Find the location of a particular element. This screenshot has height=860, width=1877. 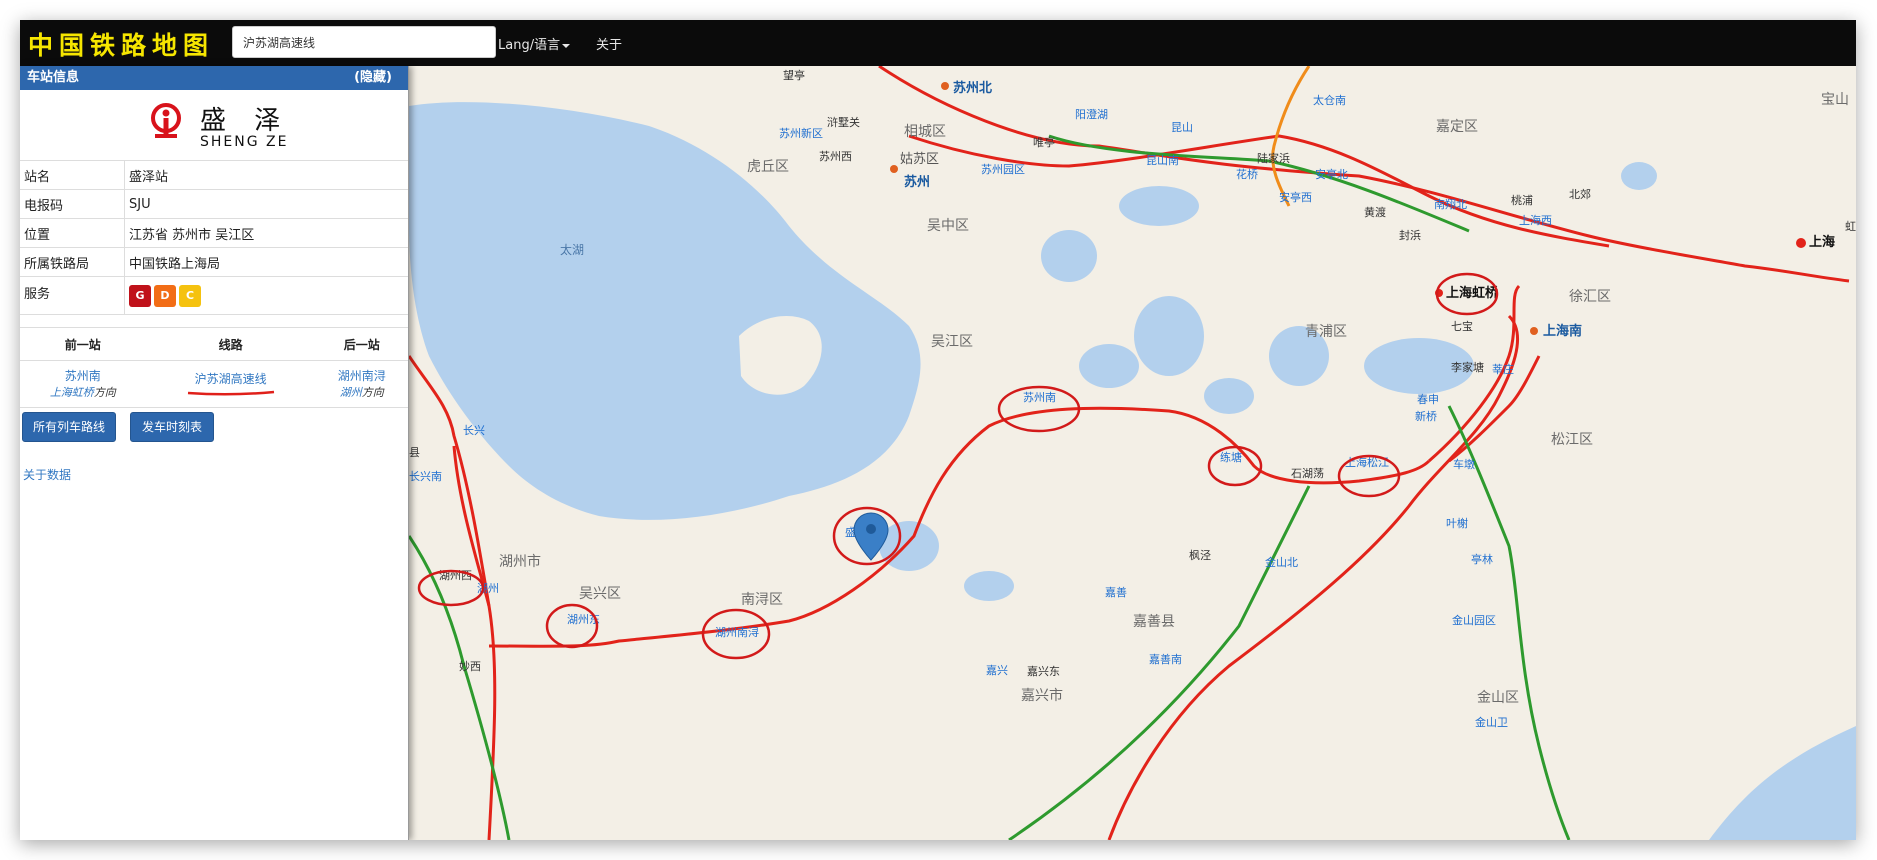

prev-station-link: 苏州南 is located at coordinates (83, 376).